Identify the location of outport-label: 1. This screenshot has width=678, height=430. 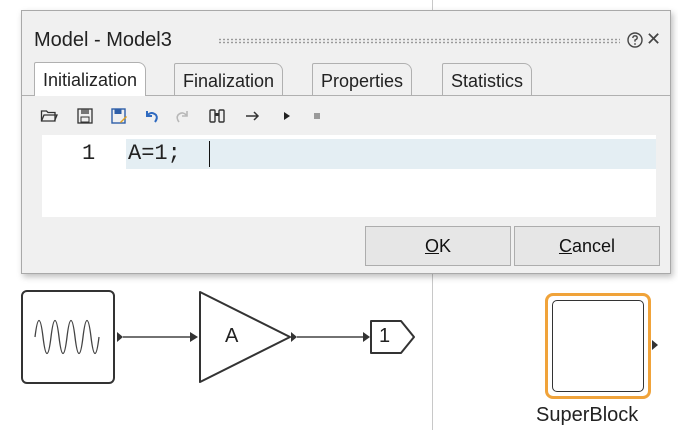
(385, 336).